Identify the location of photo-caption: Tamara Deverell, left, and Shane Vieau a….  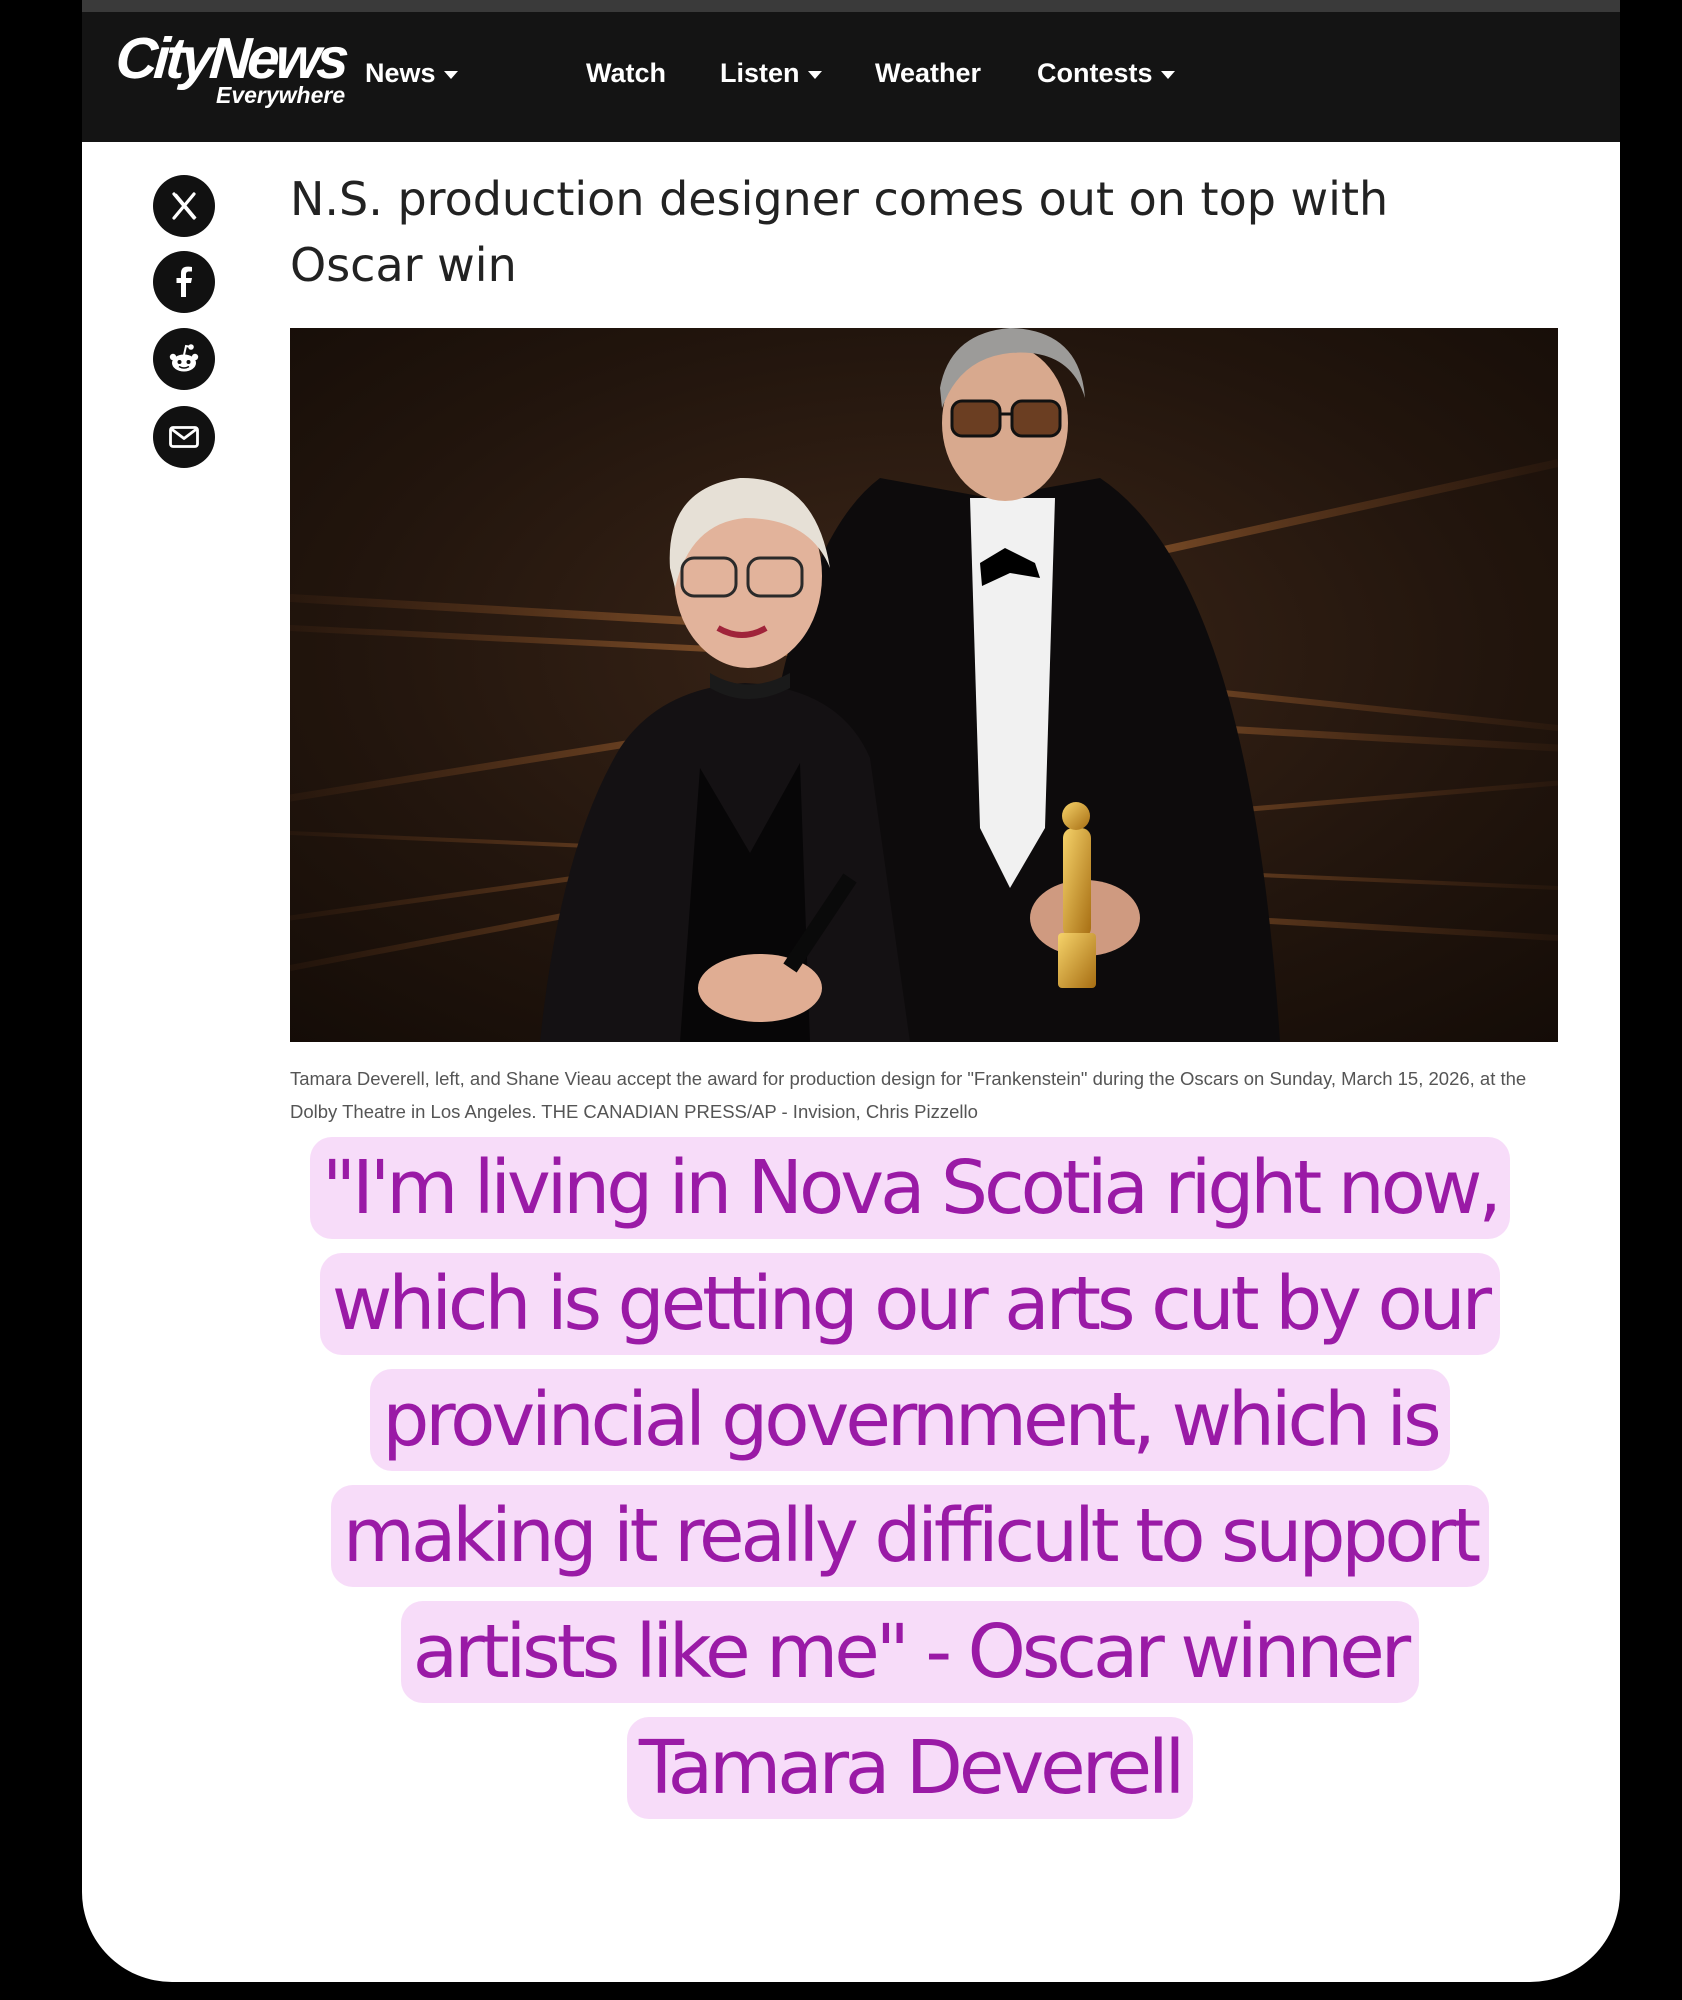
(908, 1095).